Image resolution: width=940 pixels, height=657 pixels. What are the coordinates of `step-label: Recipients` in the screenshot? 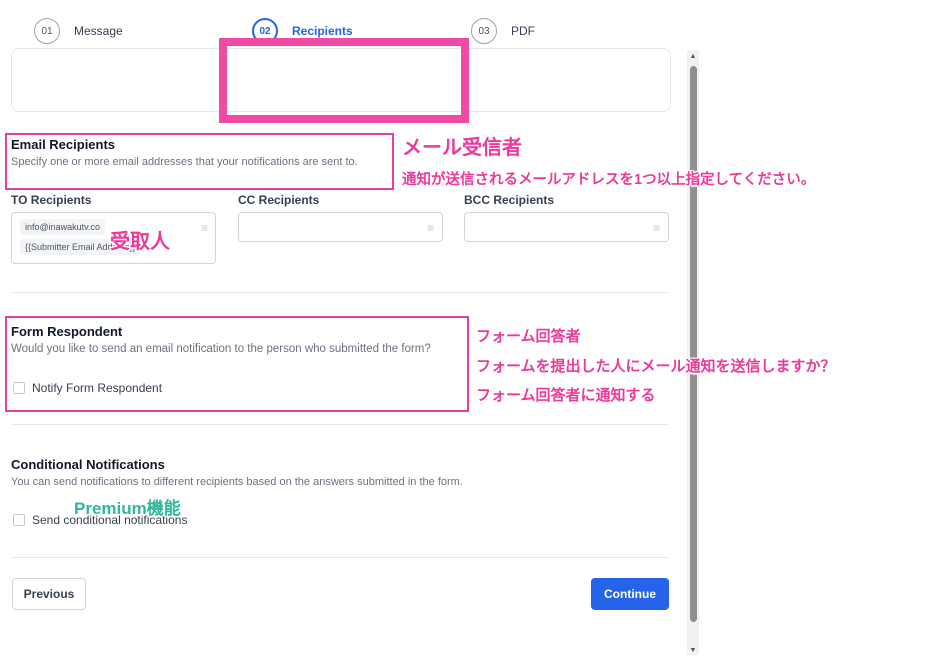 It's located at (322, 31).